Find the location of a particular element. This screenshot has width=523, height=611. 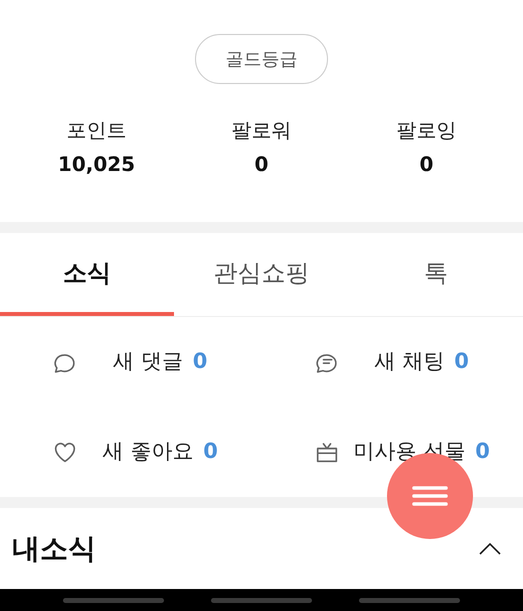

grade-badge: 골드등급 is located at coordinates (261, 59).